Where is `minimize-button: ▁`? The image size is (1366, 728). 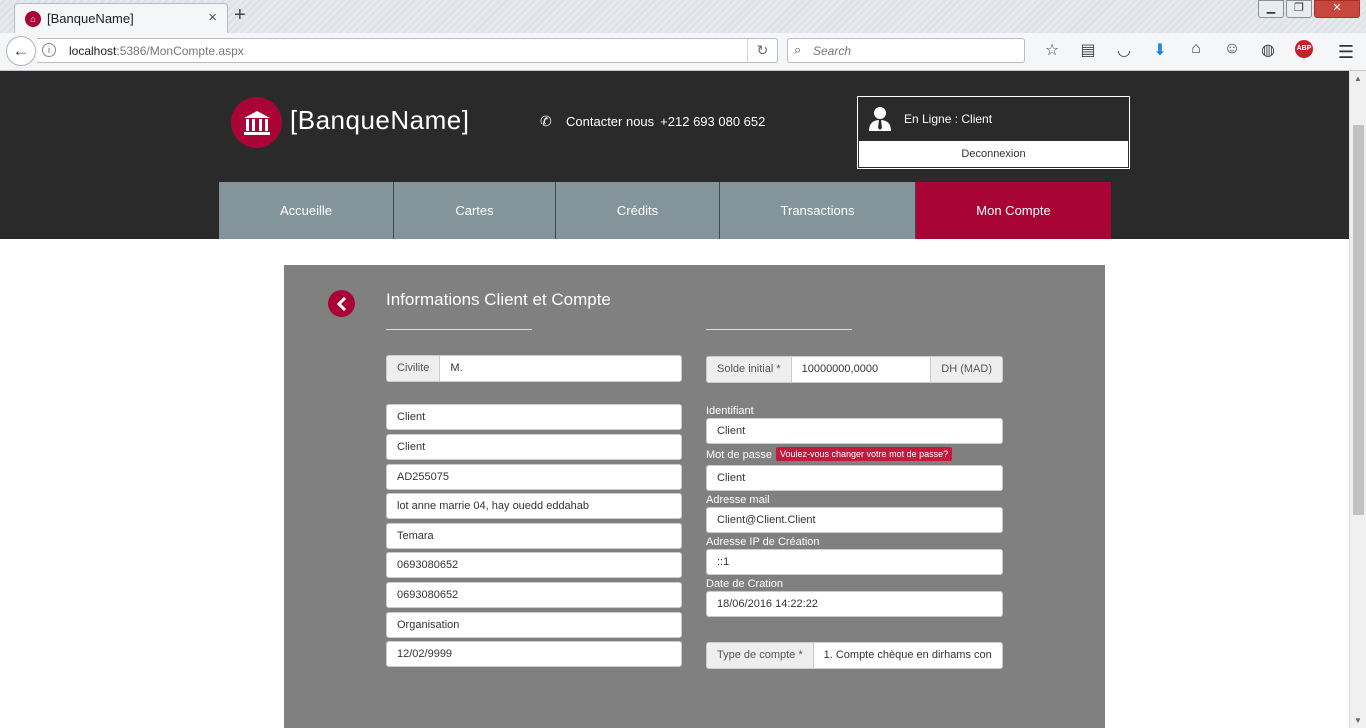
minimize-button: ▁ is located at coordinates (1271, 9).